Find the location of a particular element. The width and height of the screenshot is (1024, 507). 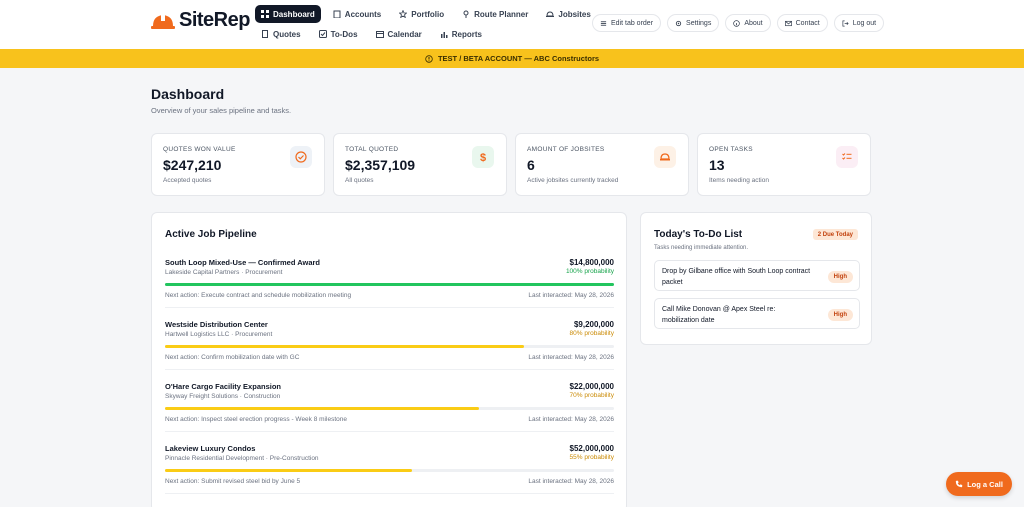

alert-icon is located at coordinates (429, 58).